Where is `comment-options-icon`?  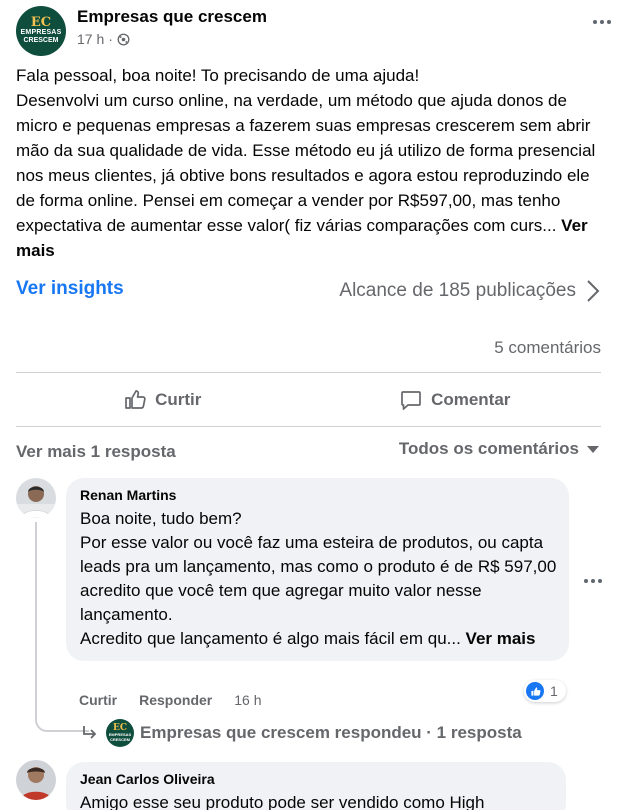 comment-options-icon is located at coordinates (593, 581).